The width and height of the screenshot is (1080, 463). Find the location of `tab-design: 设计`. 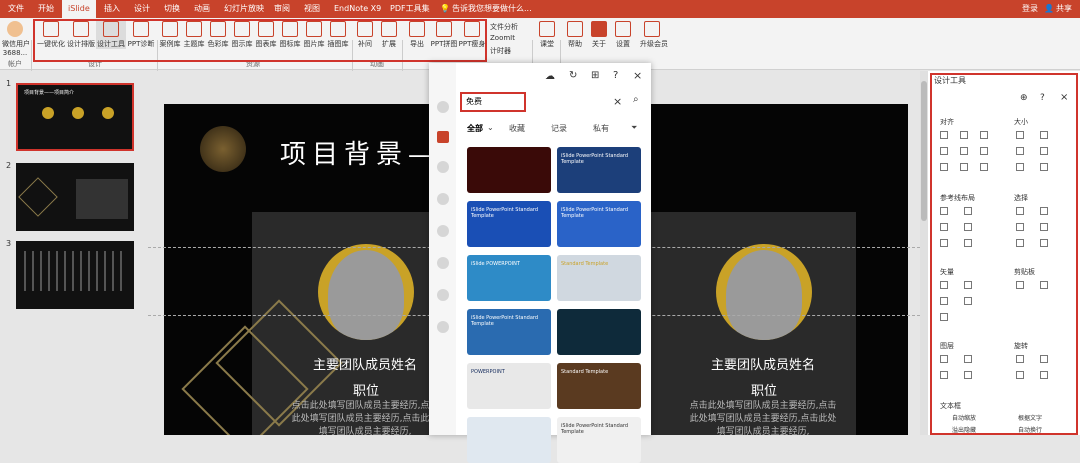

tab-design: 设计 is located at coordinates (142, 9).